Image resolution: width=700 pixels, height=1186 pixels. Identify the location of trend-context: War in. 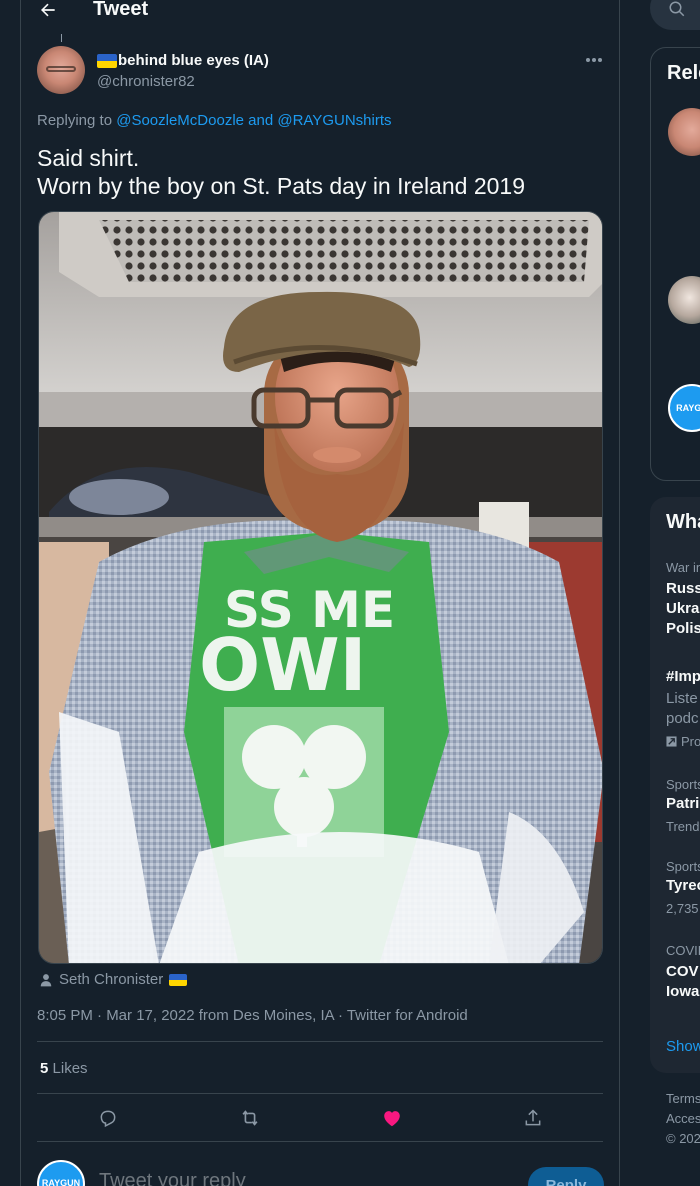
(683, 567).